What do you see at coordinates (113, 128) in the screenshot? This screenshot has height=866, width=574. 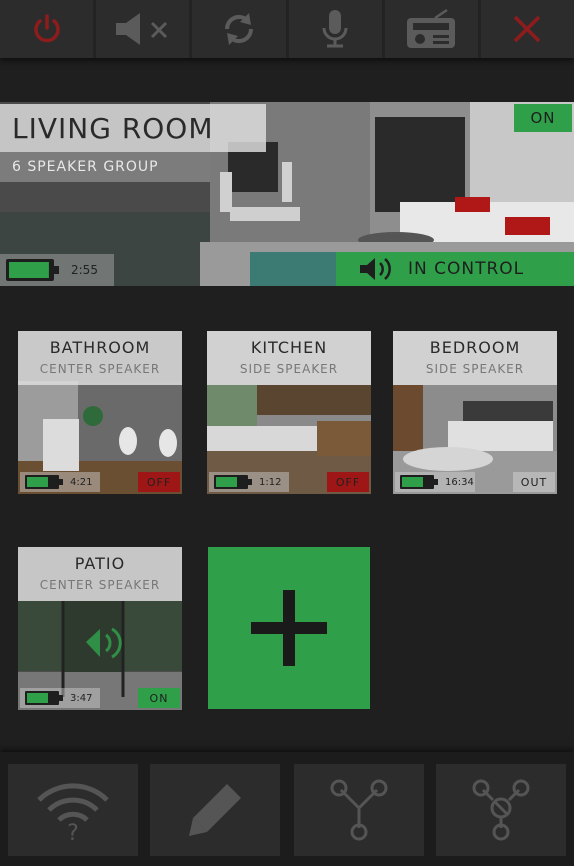 I see `main-room-title: LIVING ROOM` at bounding box center [113, 128].